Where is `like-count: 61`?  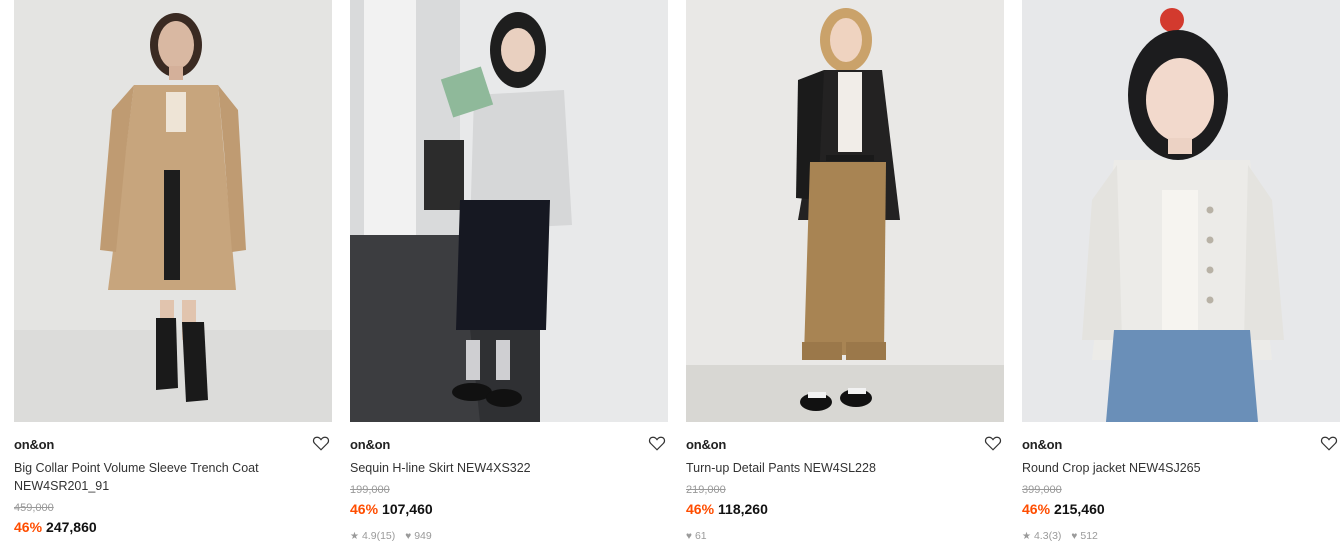 like-count: 61 is located at coordinates (700, 536).